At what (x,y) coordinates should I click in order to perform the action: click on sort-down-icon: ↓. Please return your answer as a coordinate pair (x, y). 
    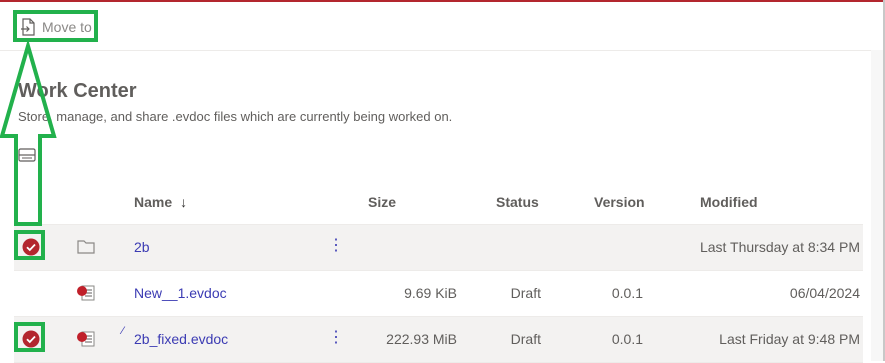
    Looking at the image, I should click on (184, 202).